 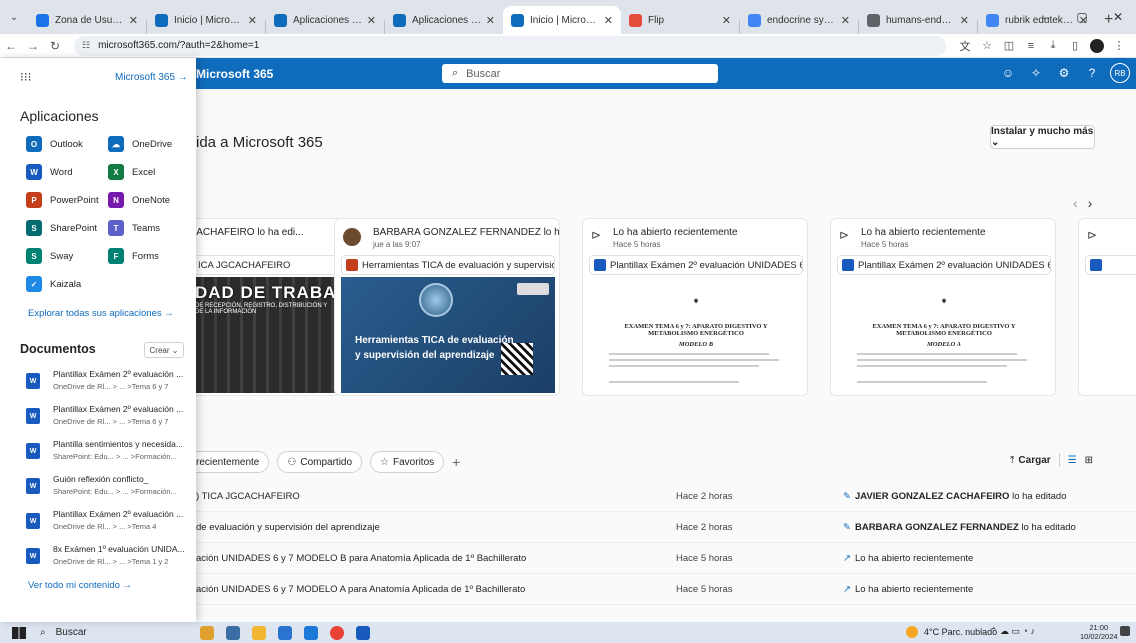 What do you see at coordinates (320, 462) in the screenshot?
I see `filter-shared: ⚇ Compartido` at bounding box center [320, 462].